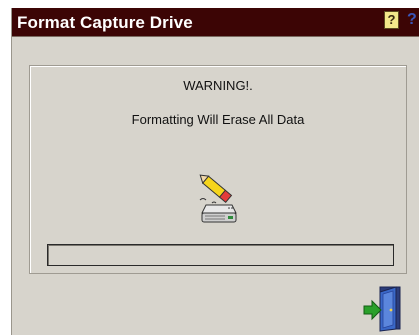 This screenshot has height=335, width=419. I want to click on window-title: Format Capture Drive, so click(105, 22).